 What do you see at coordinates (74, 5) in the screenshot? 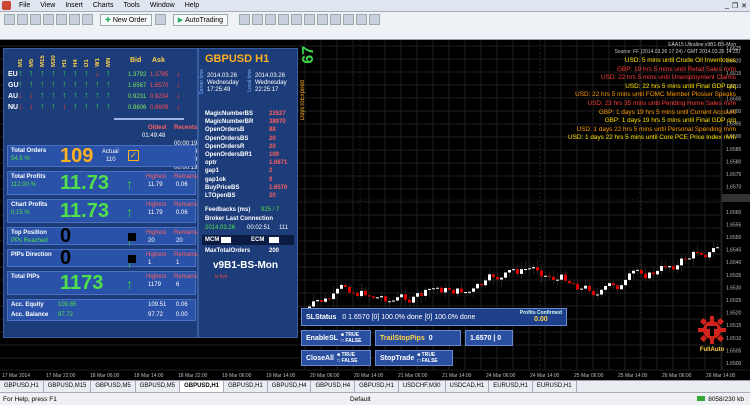
I see `menu-insert: Insert` at bounding box center [74, 5].